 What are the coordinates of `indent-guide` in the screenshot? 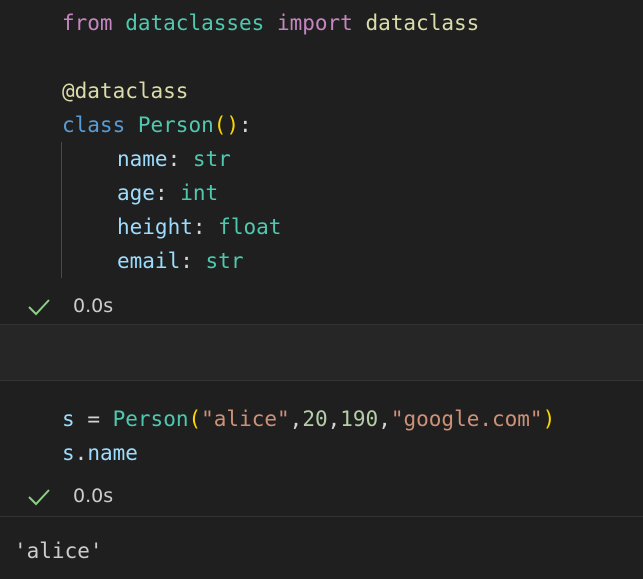 It's located at (61, 210).